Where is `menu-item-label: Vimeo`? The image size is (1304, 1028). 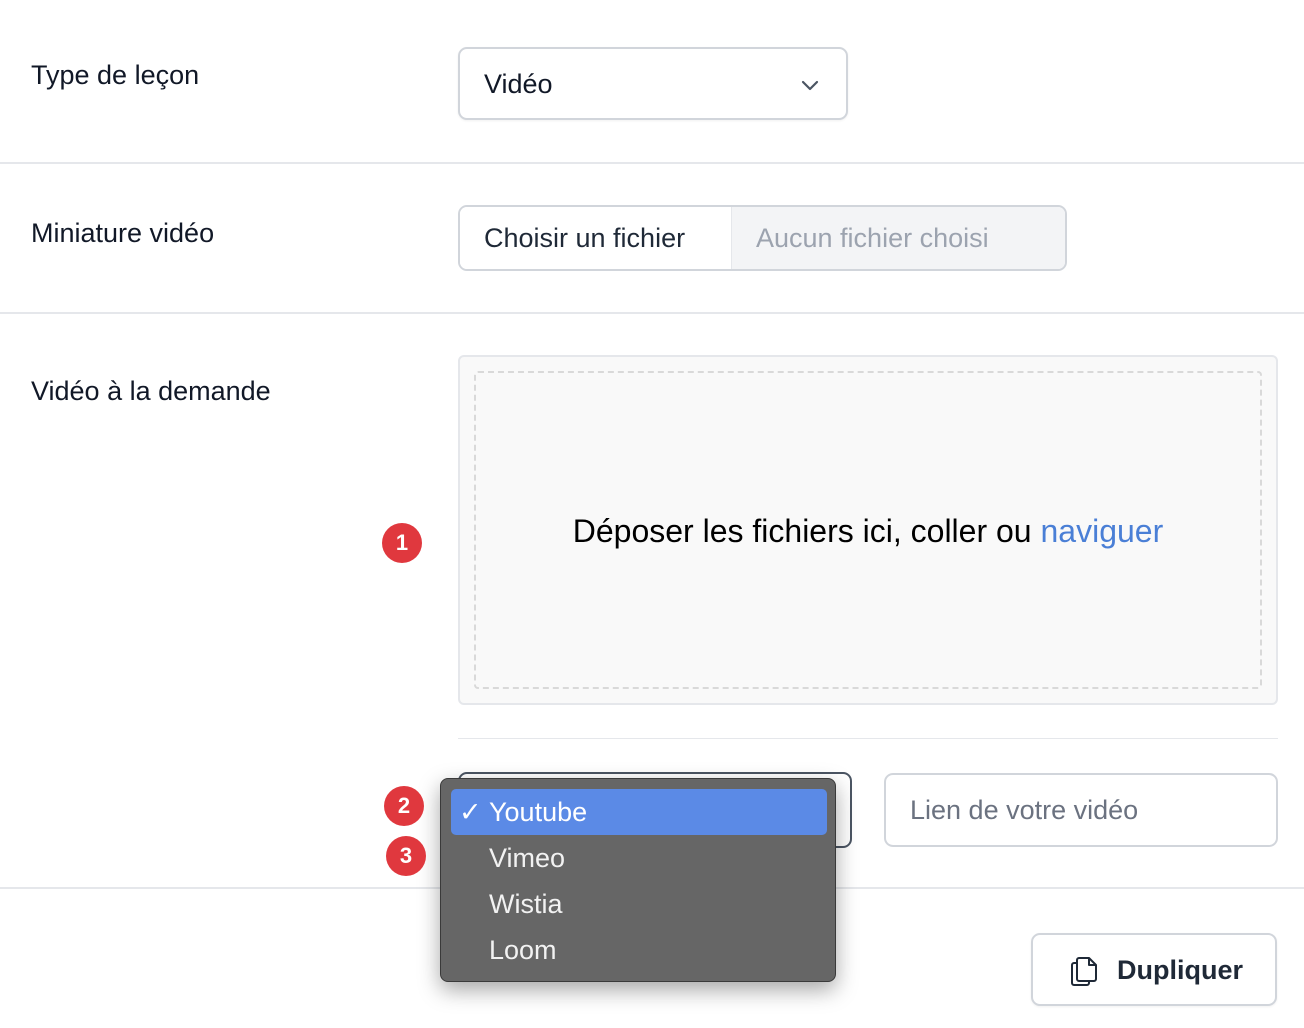
menu-item-label: Vimeo is located at coordinates (527, 858).